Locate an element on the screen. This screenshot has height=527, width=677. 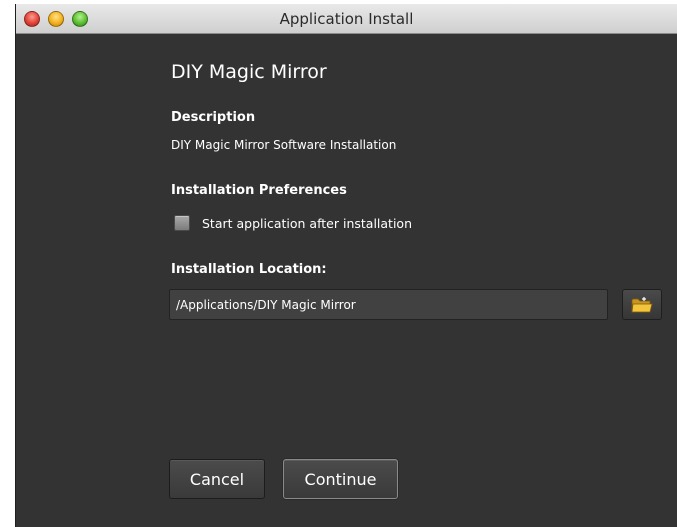
app-name-heading: DIY Magic Mirror is located at coordinates (249, 72).